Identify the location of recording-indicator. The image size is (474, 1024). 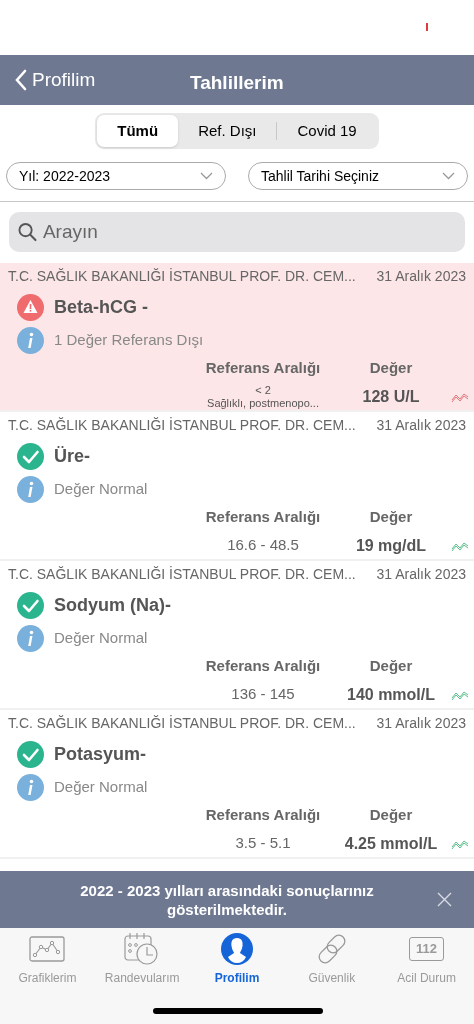
(427, 27).